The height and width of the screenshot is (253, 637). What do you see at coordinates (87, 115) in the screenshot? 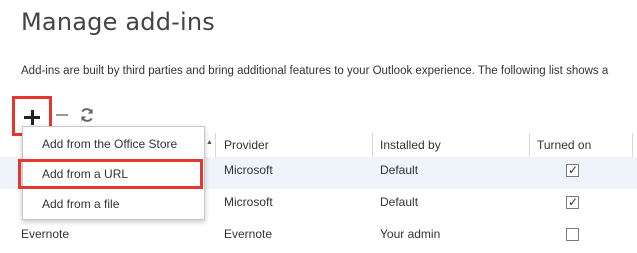
I see `refresh-icon` at bounding box center [87, 115].